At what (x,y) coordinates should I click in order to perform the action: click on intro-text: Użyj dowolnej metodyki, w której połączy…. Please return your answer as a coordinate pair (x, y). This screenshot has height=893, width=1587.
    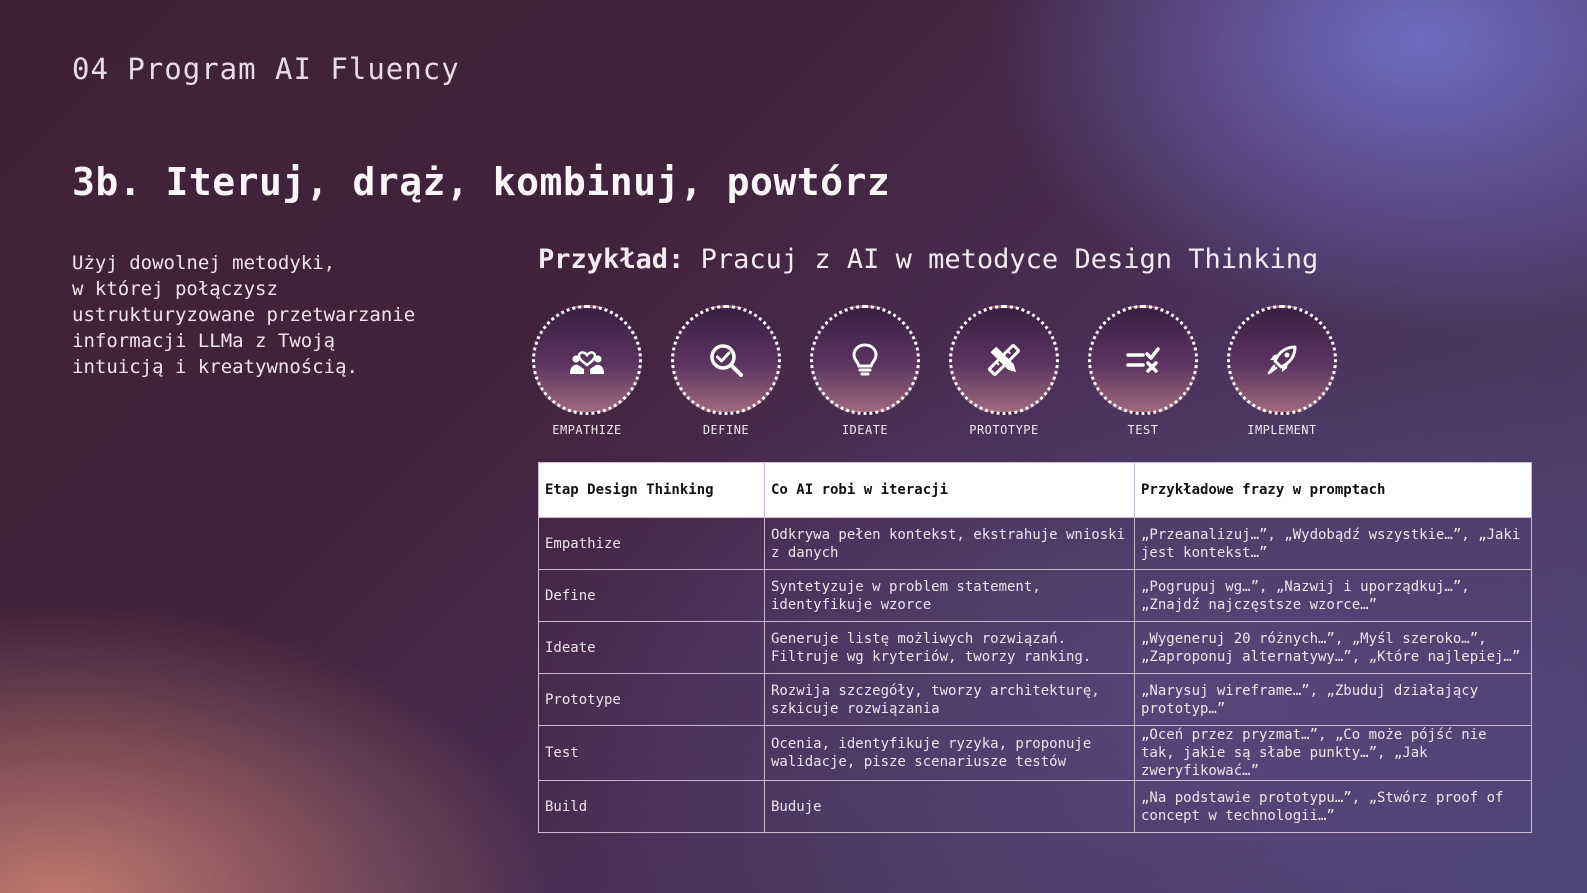
    Looking at the image, I should click on (244, 315).